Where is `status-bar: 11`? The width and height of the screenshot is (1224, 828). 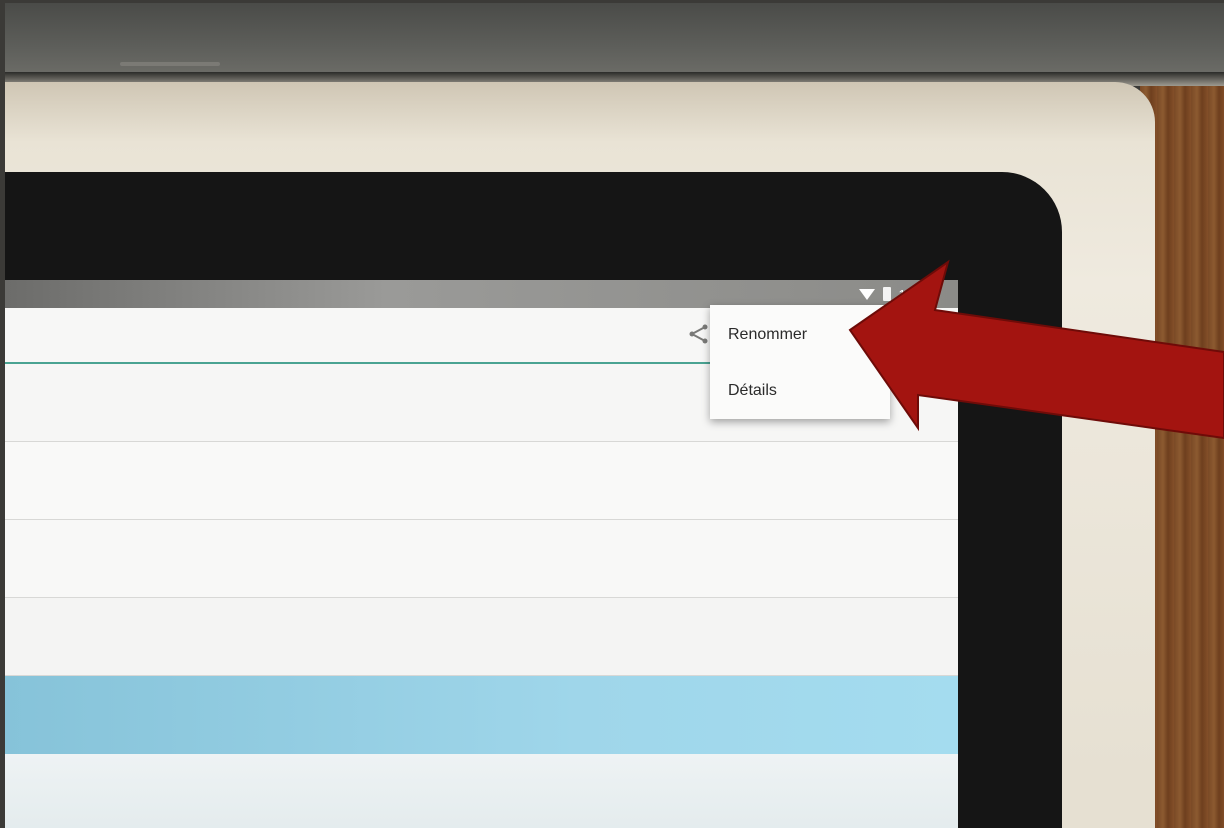
status-bar: 11 is located at coordinates (481, 294).